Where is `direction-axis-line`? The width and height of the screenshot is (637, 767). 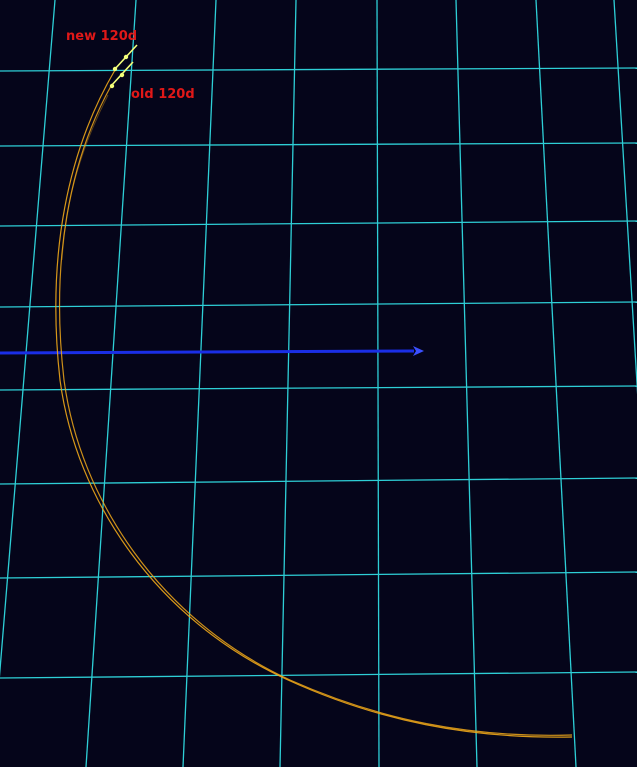
direction-axis-line is located at coordinates (207, 352).